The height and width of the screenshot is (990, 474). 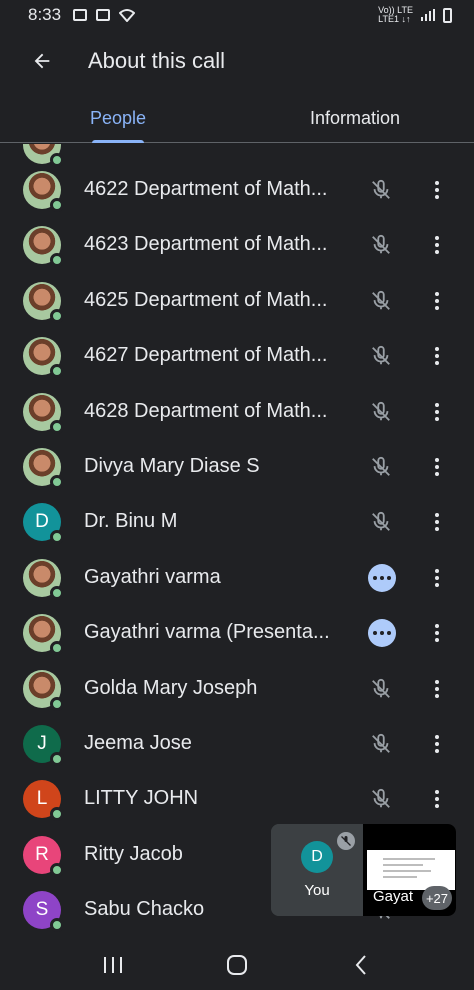 What do you see at coordinates (118, 118) in the screenshot?
I see `tab-people: People` at bounding box center [118, 118].